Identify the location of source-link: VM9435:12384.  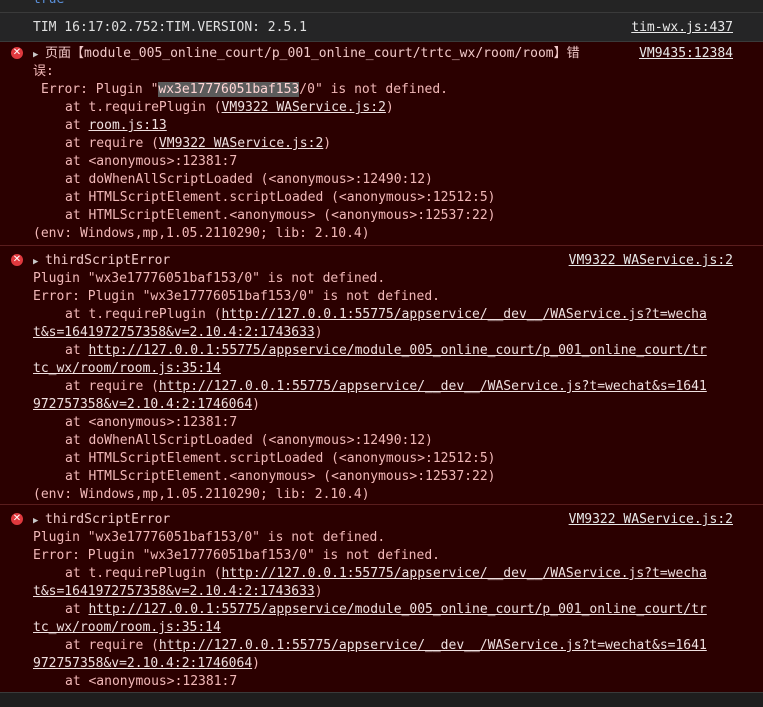
(686, 54).